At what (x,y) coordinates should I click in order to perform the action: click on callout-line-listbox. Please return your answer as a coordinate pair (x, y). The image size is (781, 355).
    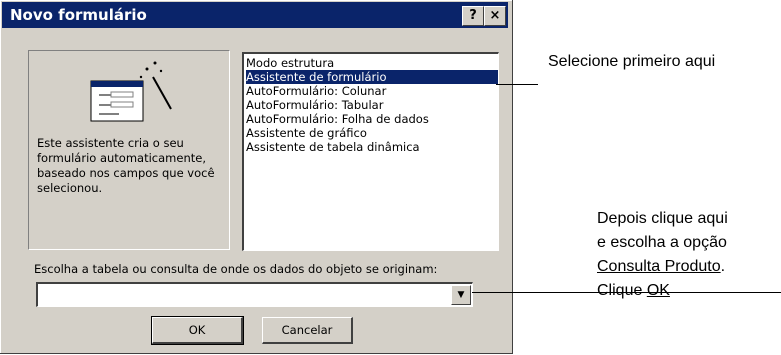
    Looking at the image, I should click on (517, 84).